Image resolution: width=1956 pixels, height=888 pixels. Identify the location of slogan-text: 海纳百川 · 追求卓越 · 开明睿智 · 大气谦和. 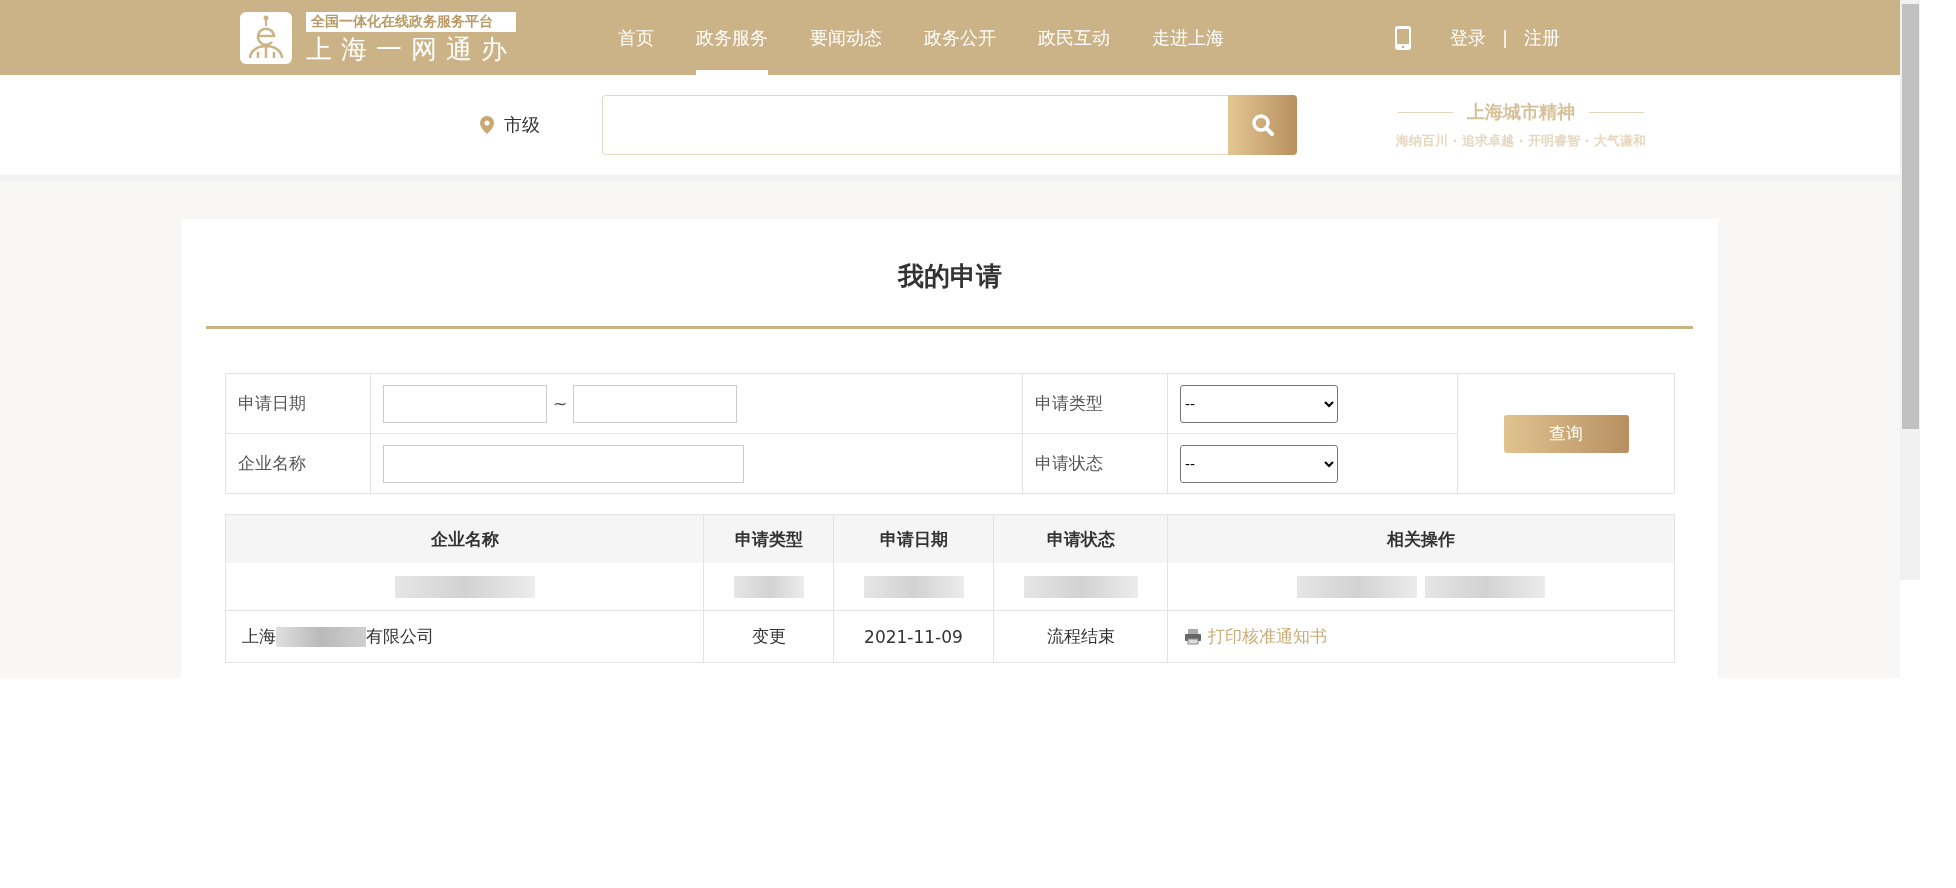
(1521, 141).